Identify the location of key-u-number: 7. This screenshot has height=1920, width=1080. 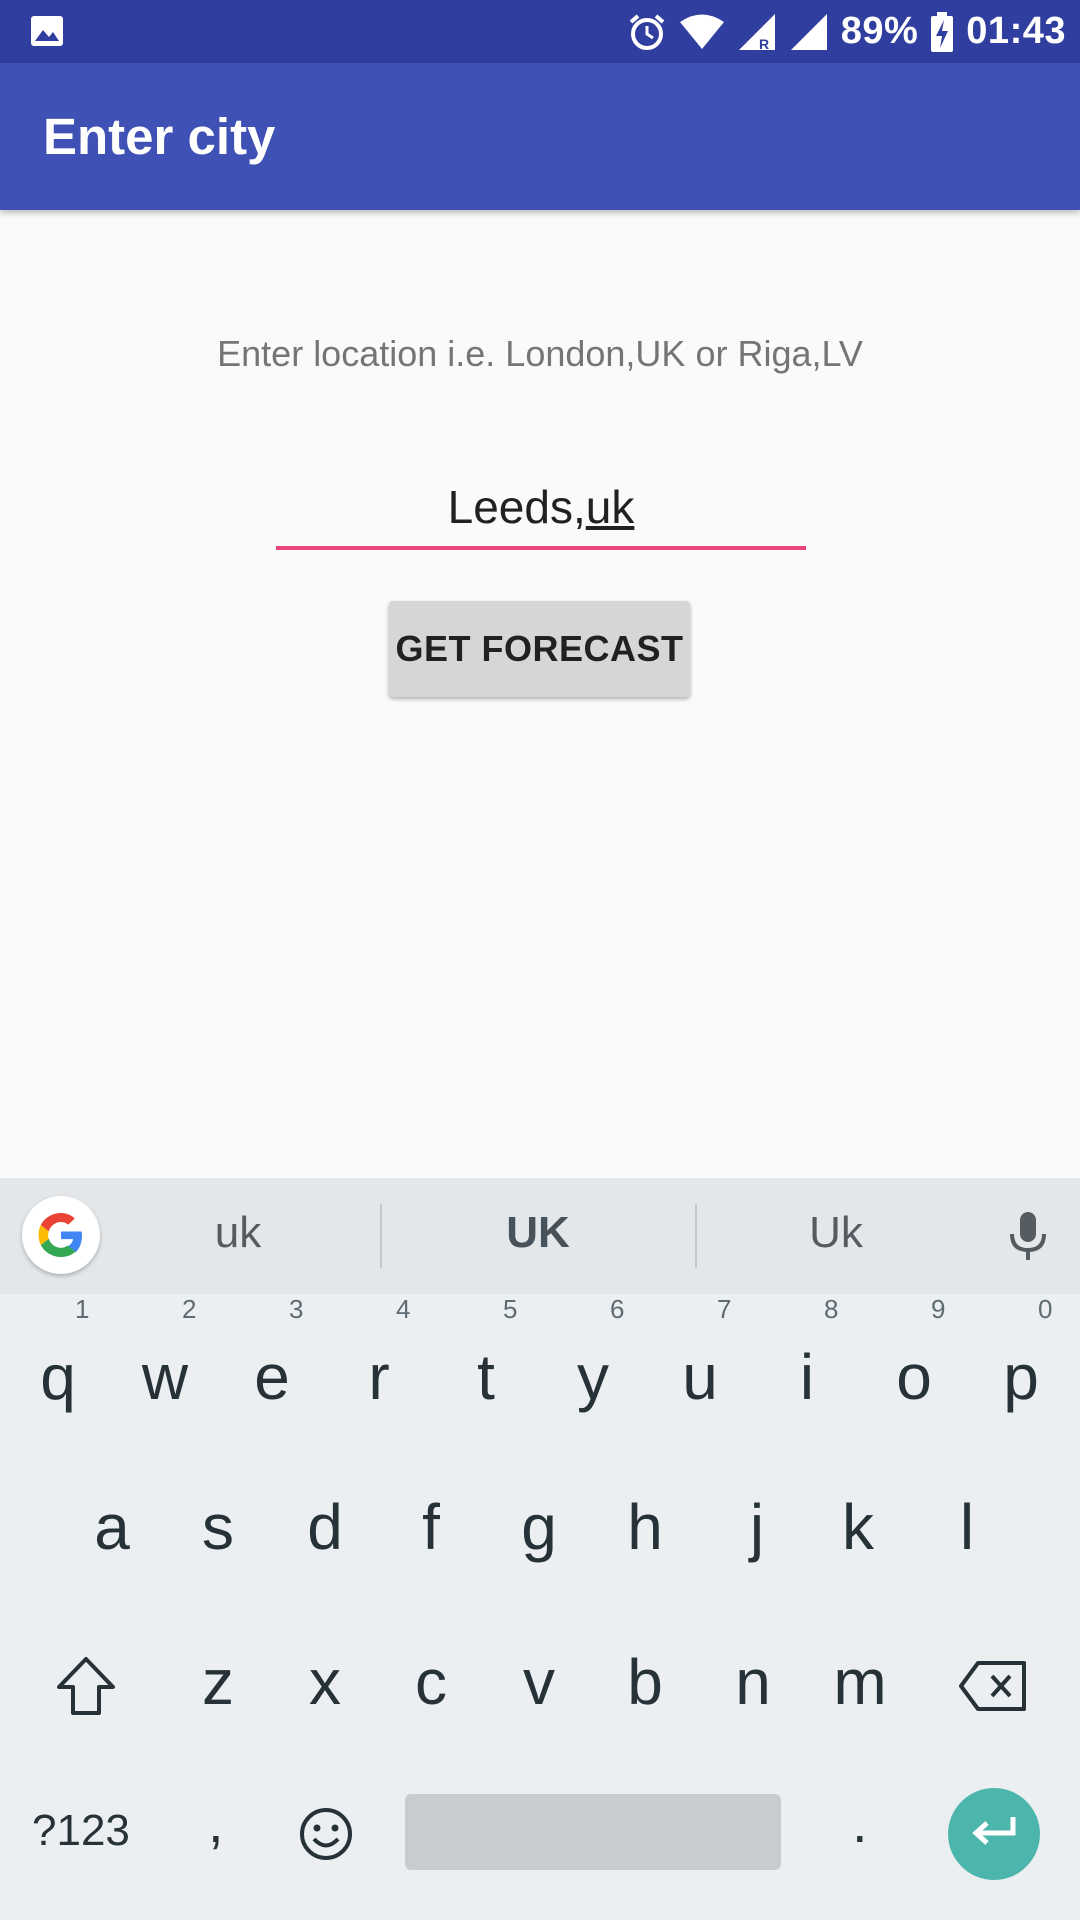
(724, 1309).